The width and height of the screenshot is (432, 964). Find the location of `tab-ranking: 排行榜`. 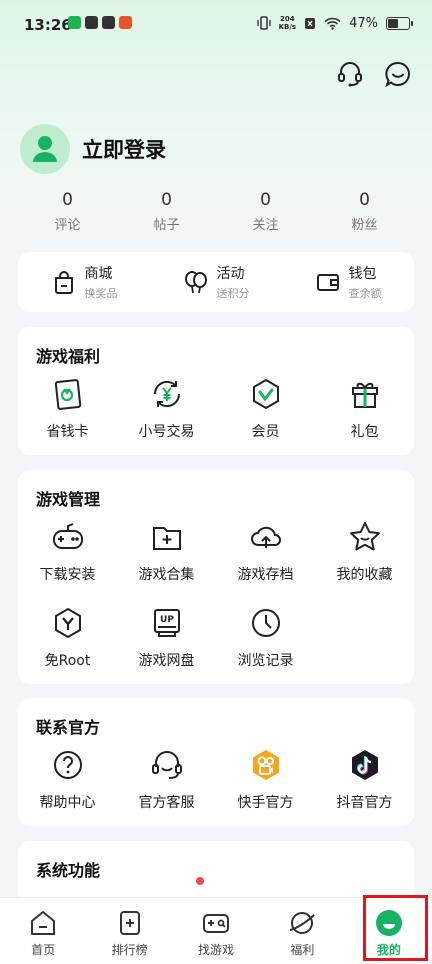

tab-ranking: 排行榜 is located at coordinates (129, 931).